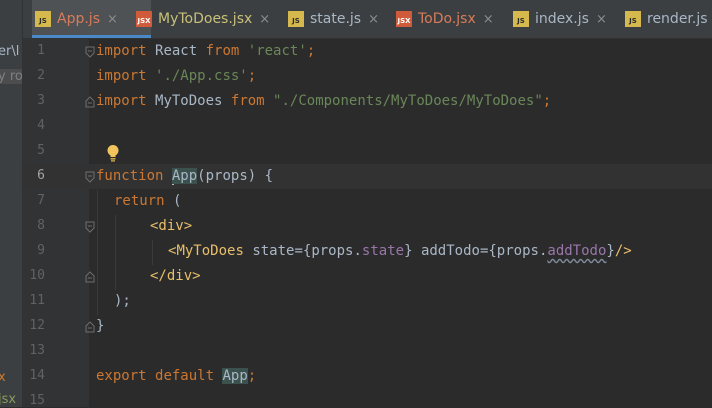  What do you see at coordinates (37, 275) in the screenshot?
I see `line-number: 10` at bounding box center [37, 275].